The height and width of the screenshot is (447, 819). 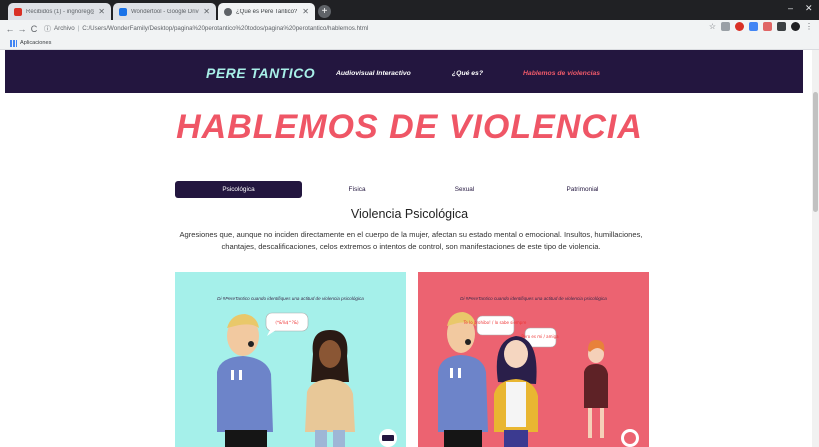 What do you see at coordinates (712, 26) in the screenshot?
I see `star-icon: ☆` at bounding box center [712, 26].